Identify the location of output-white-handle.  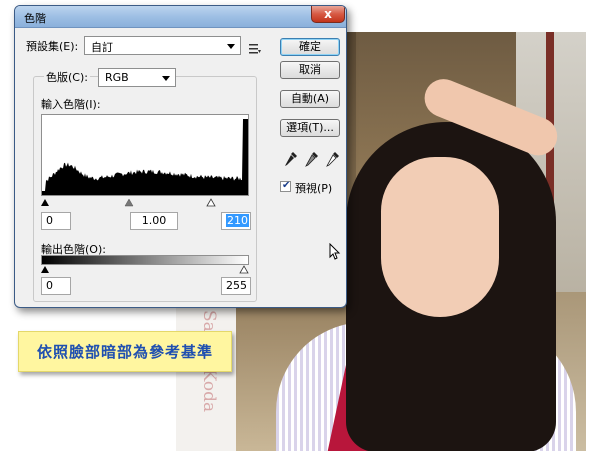
(244, 269).